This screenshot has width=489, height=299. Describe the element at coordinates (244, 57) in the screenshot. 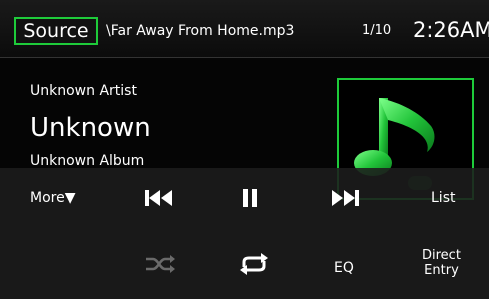

I see `divider` at that location.